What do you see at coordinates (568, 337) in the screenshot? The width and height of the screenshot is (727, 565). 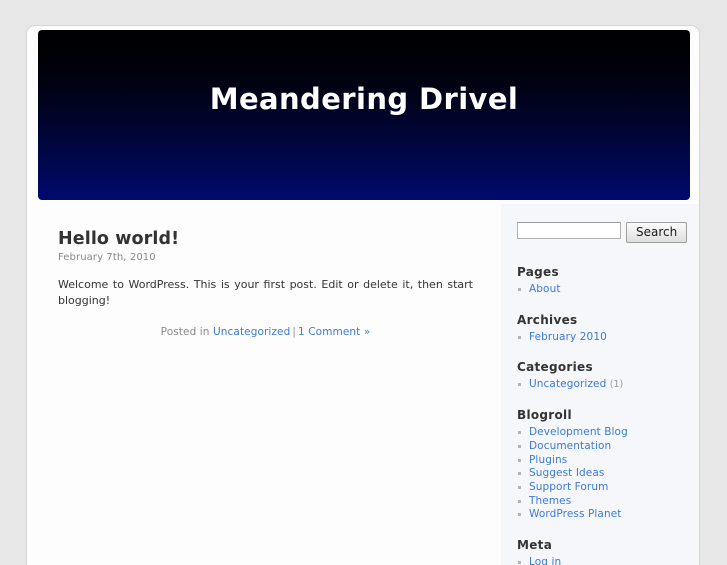 I see `sidebar-link: February 2010` at bounding box center [568, 337].